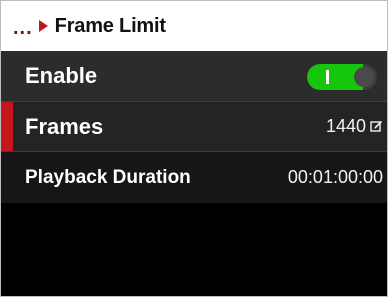  Describe the element at coordinates (335, 177) in the screenshot. I see `playback-duration-value: 00:01:00:00` at that location.